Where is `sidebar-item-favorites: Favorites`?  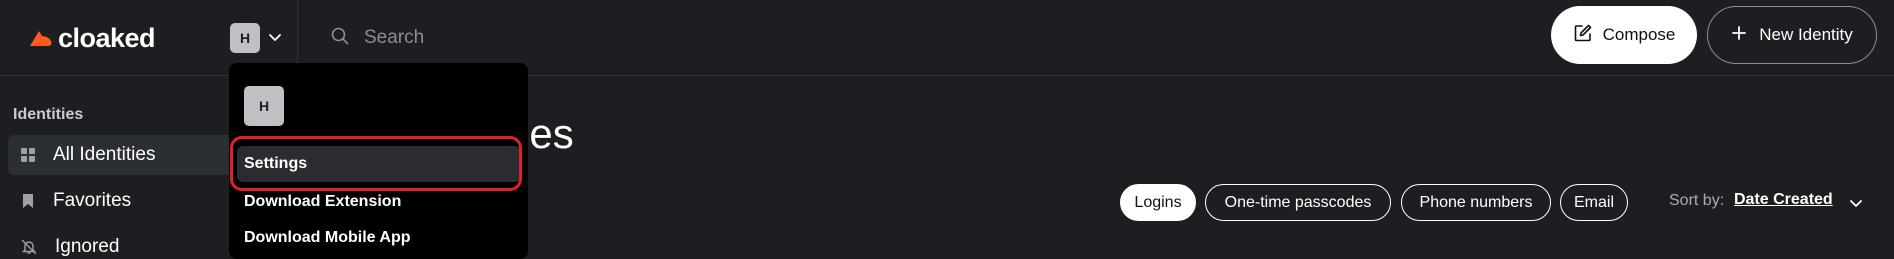
sidebar-item-favorites: Favorites is located at coordinates (123, 201).